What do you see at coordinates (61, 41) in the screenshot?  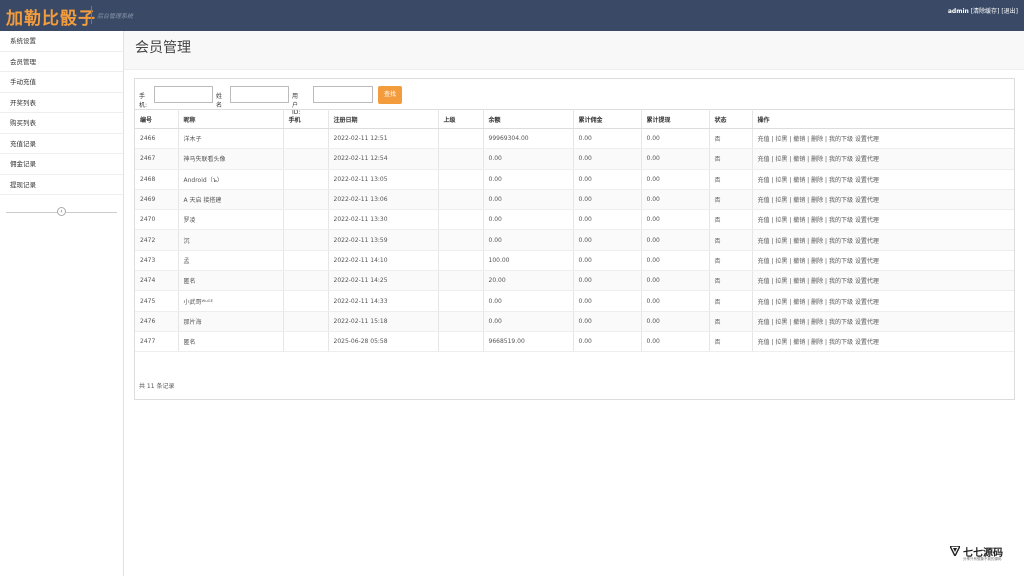 I see `sidebar-item-system-settings: 系统设置` at bounding box center [61, 41].